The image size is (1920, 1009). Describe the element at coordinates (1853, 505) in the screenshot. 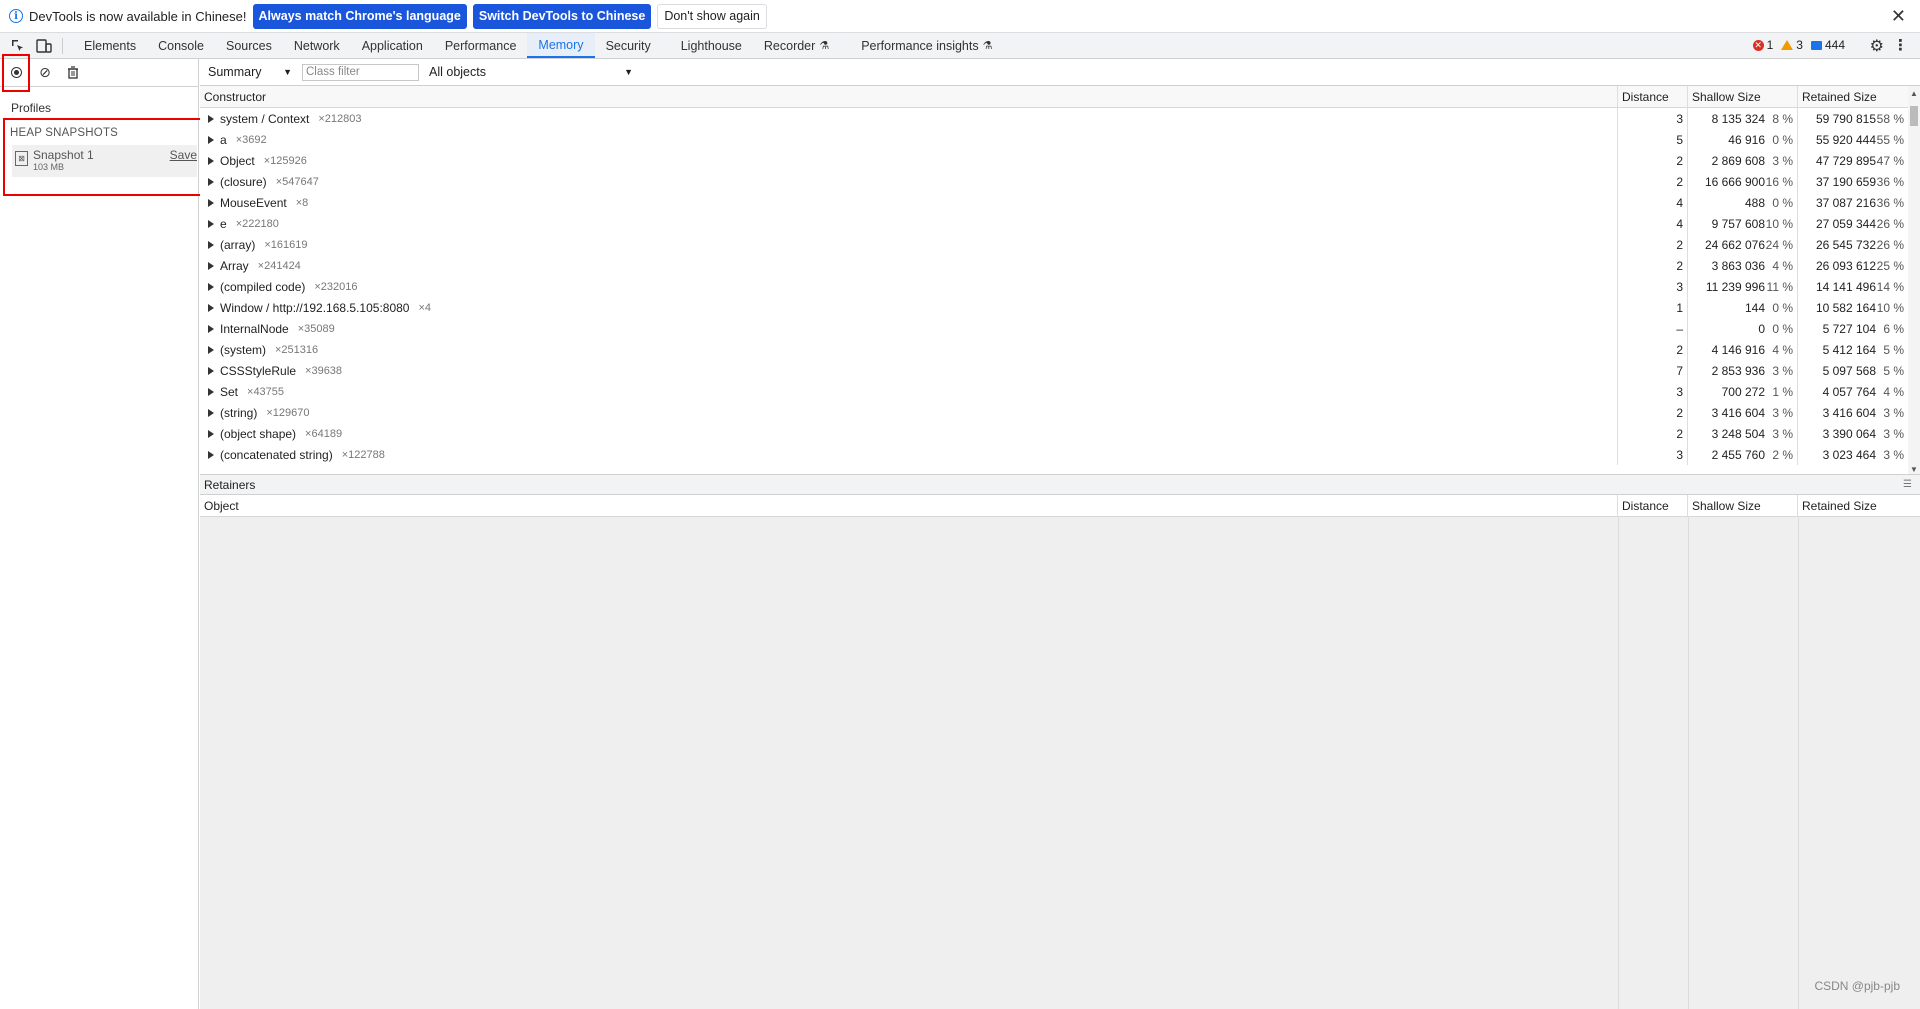

I see `retainers-header-retained-size: Retained Size` at that location.